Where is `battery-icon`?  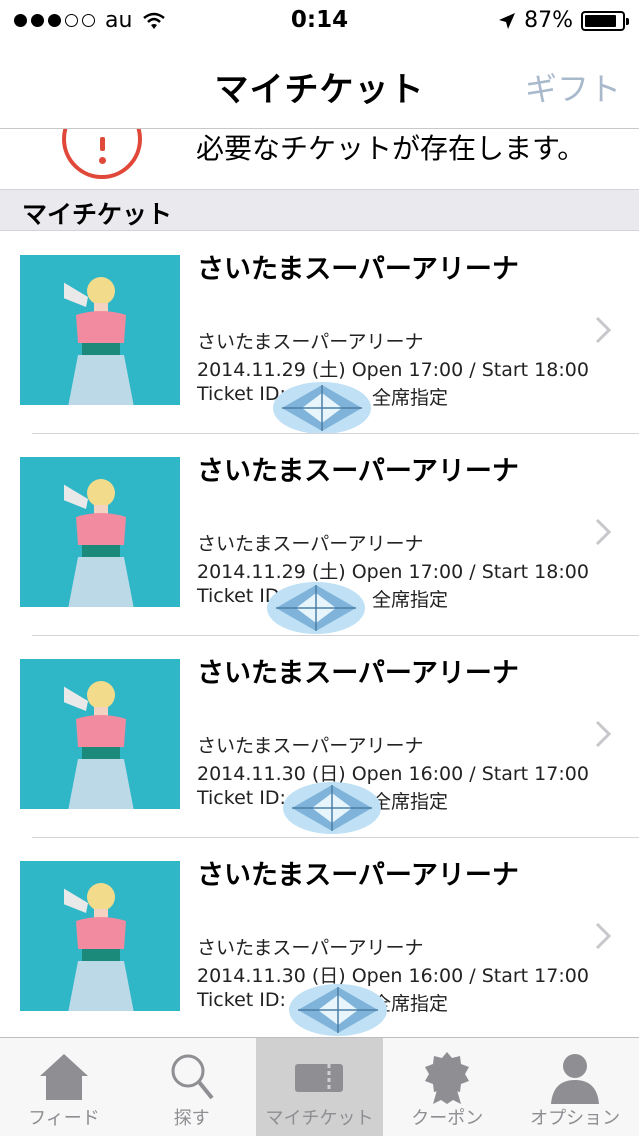
battery-icon is located at coordinates (605, 20).